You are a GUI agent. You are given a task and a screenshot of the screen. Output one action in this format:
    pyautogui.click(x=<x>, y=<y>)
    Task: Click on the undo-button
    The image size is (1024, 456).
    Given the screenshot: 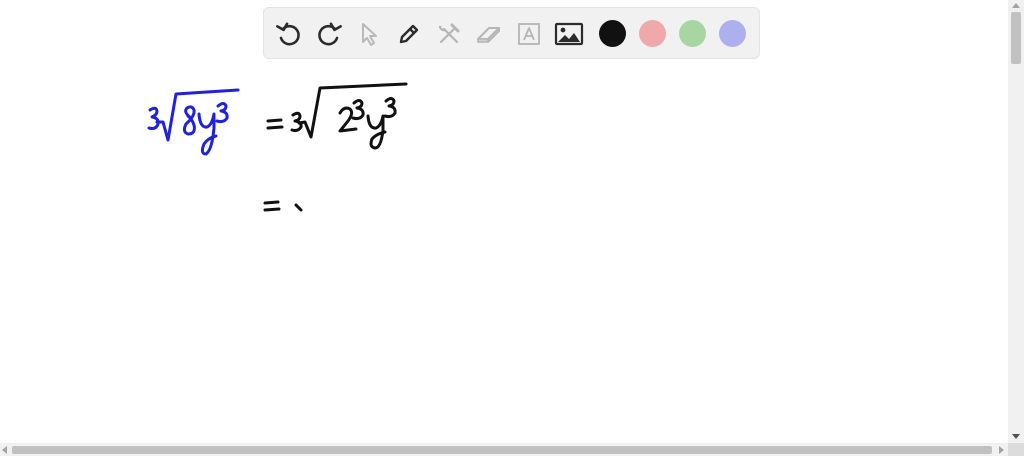 What is the action you would take?
    pyautogui.click(x=289, y=34)
    